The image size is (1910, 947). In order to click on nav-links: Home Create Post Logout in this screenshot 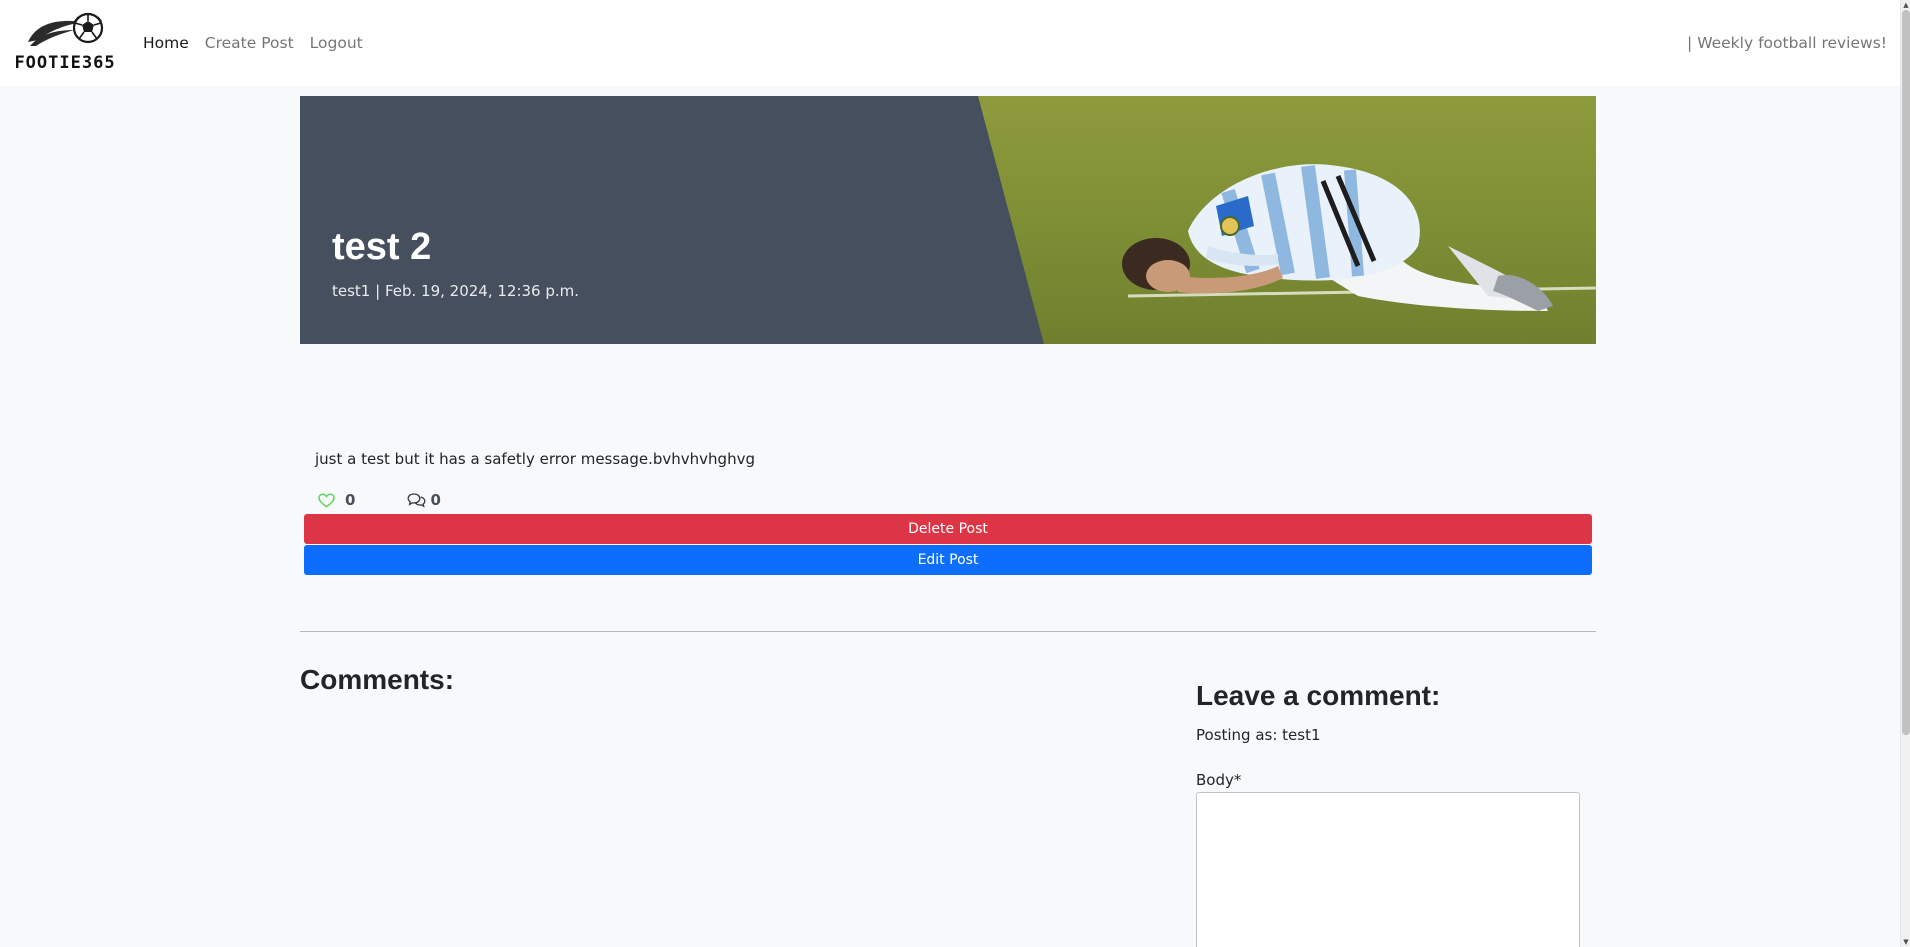, I will do `click(257, 43)`.